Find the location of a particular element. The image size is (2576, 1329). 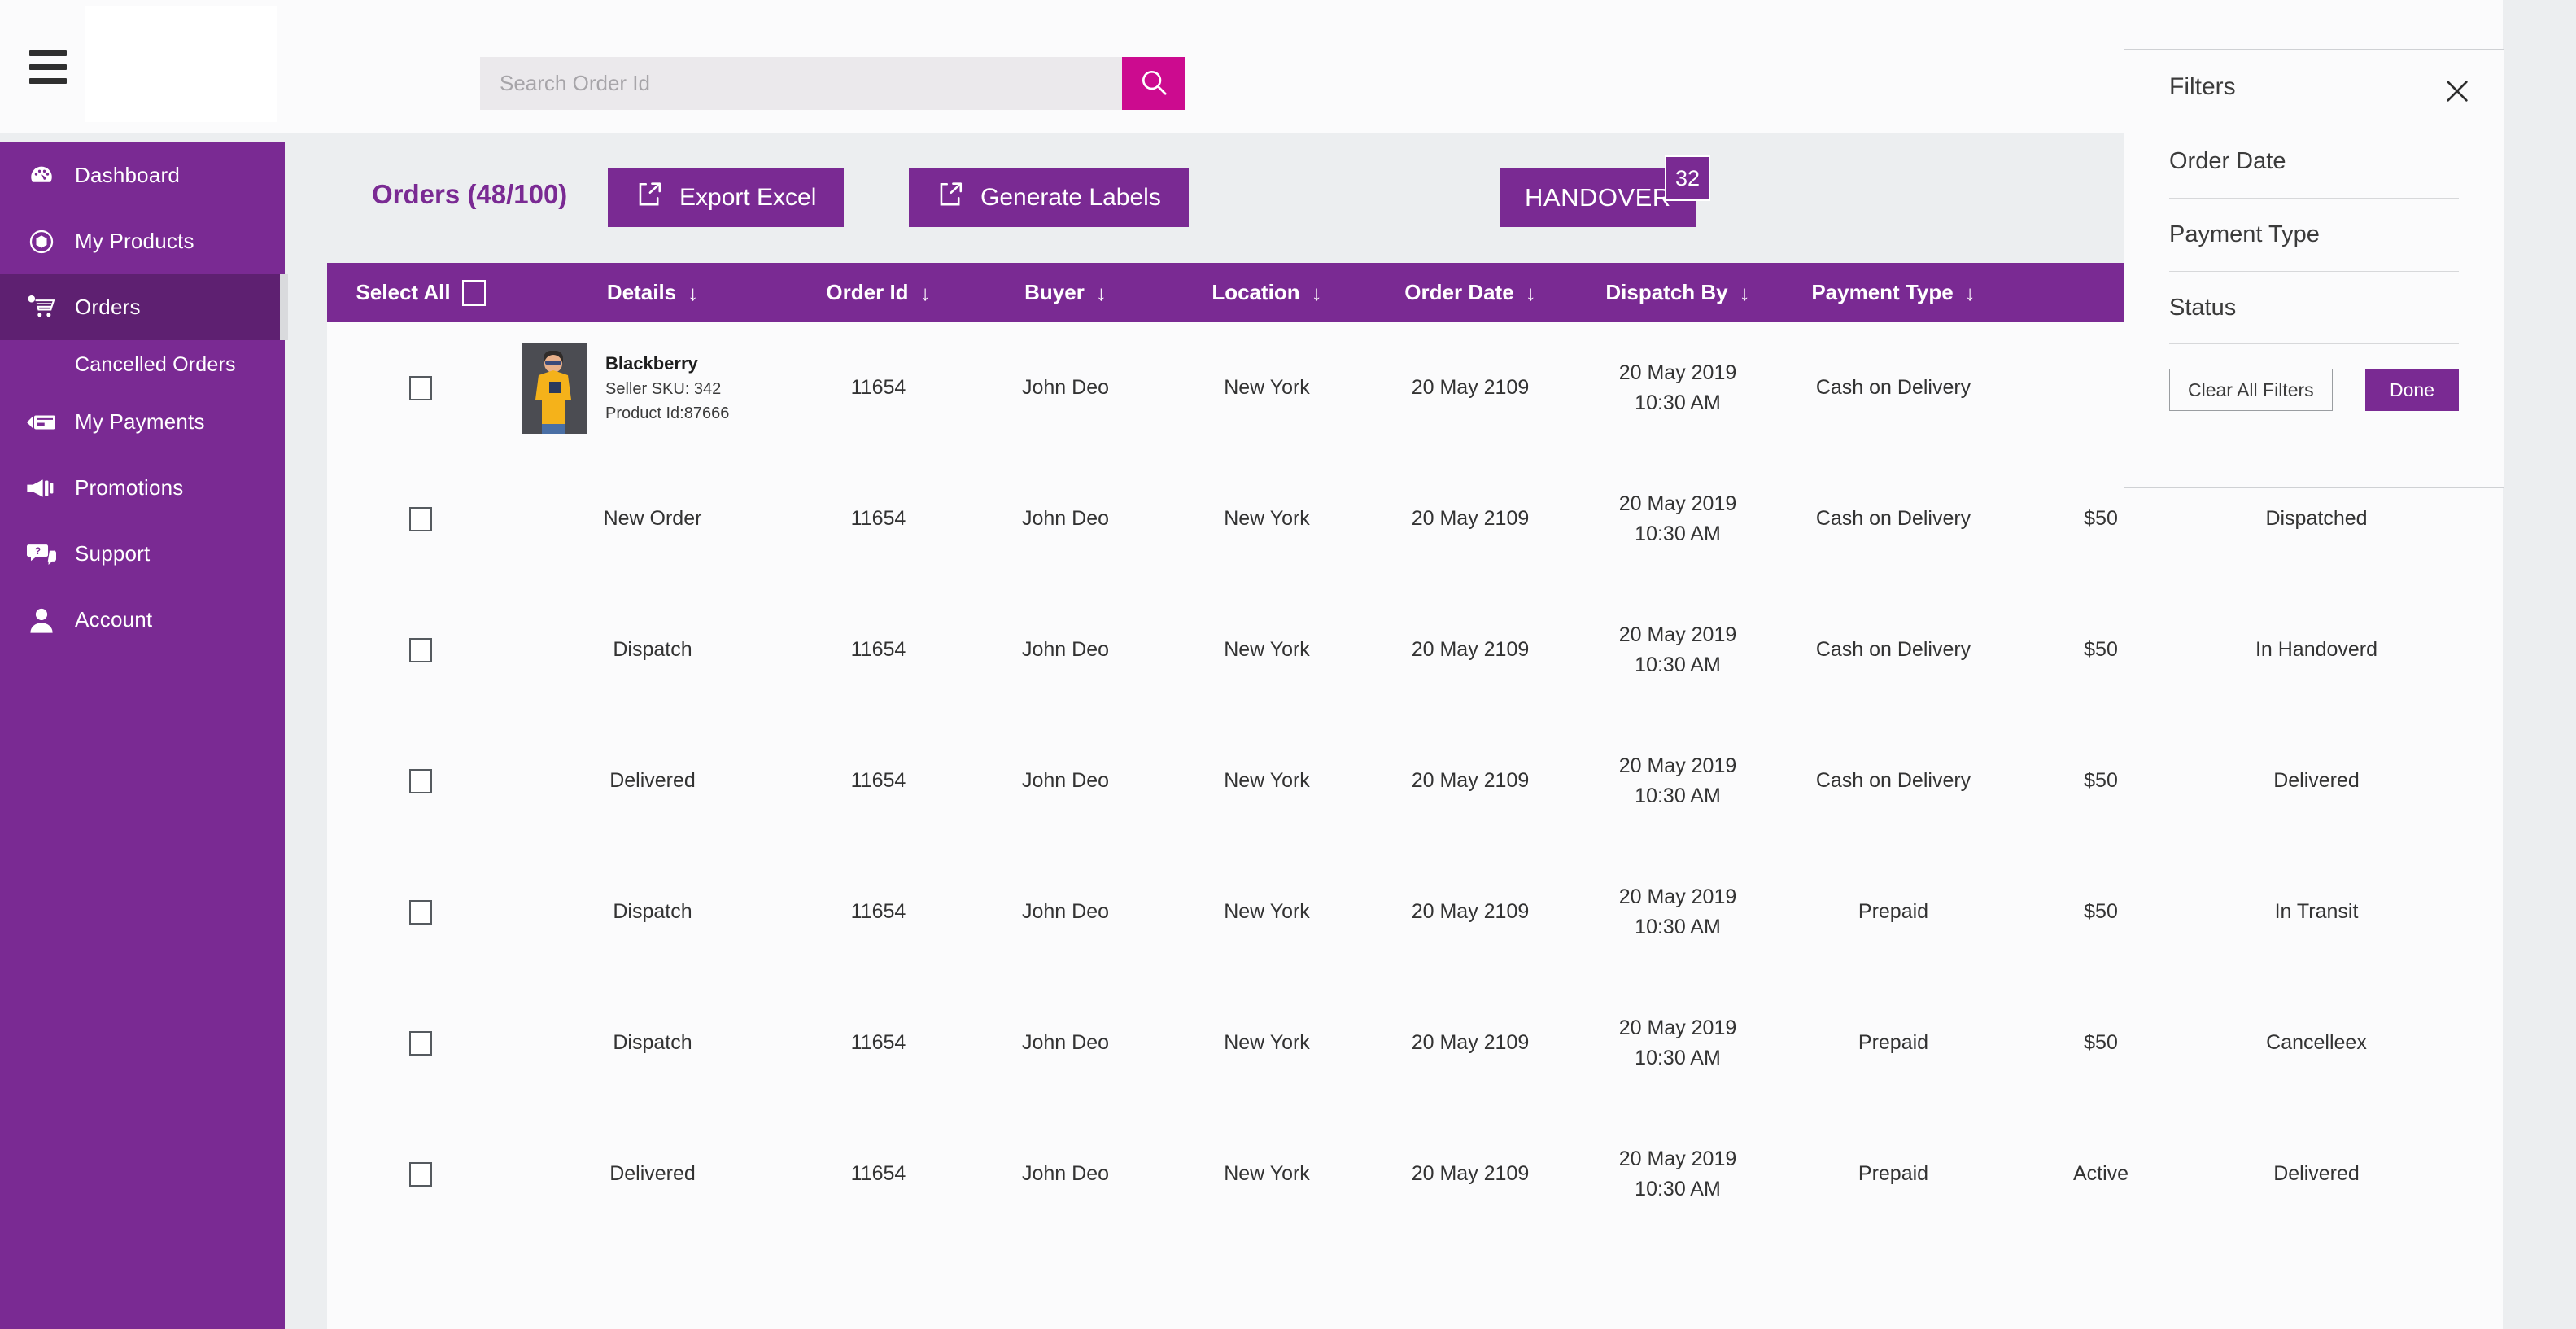

column-header-payment-type: Payment Type ↓ is located at coordinates (1893, 292).